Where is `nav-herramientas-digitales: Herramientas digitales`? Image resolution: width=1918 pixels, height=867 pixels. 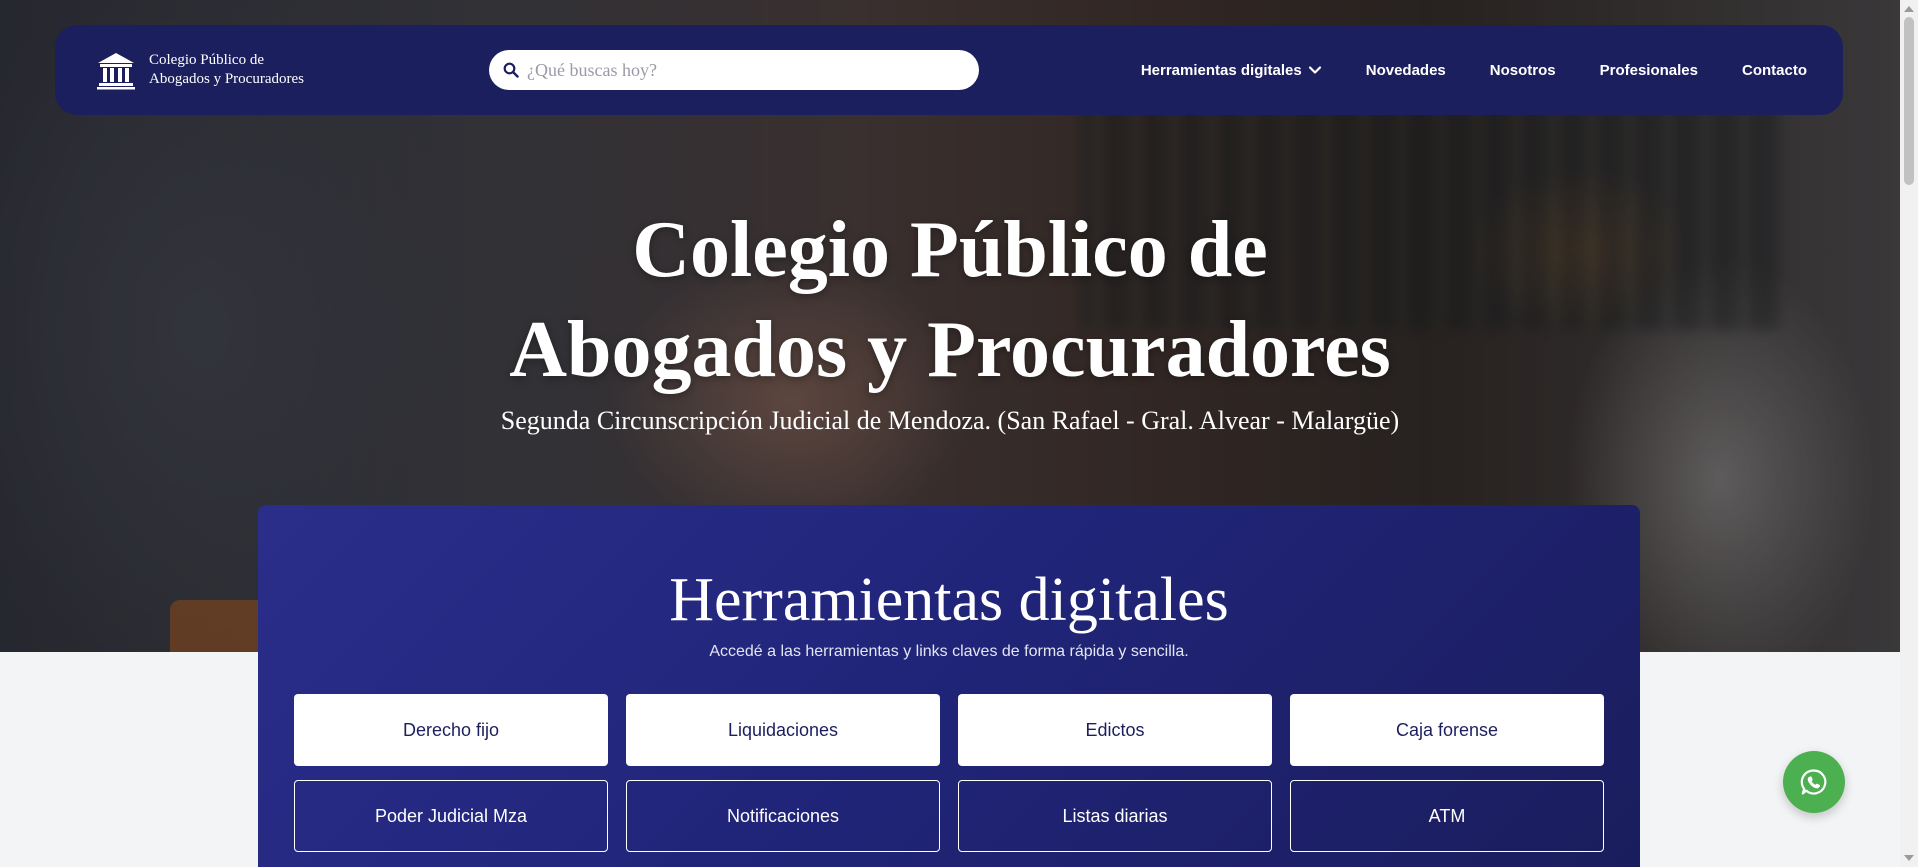 nav-herramientas-digitales: Herramientas digitales is located at coordinates (1231, 70).